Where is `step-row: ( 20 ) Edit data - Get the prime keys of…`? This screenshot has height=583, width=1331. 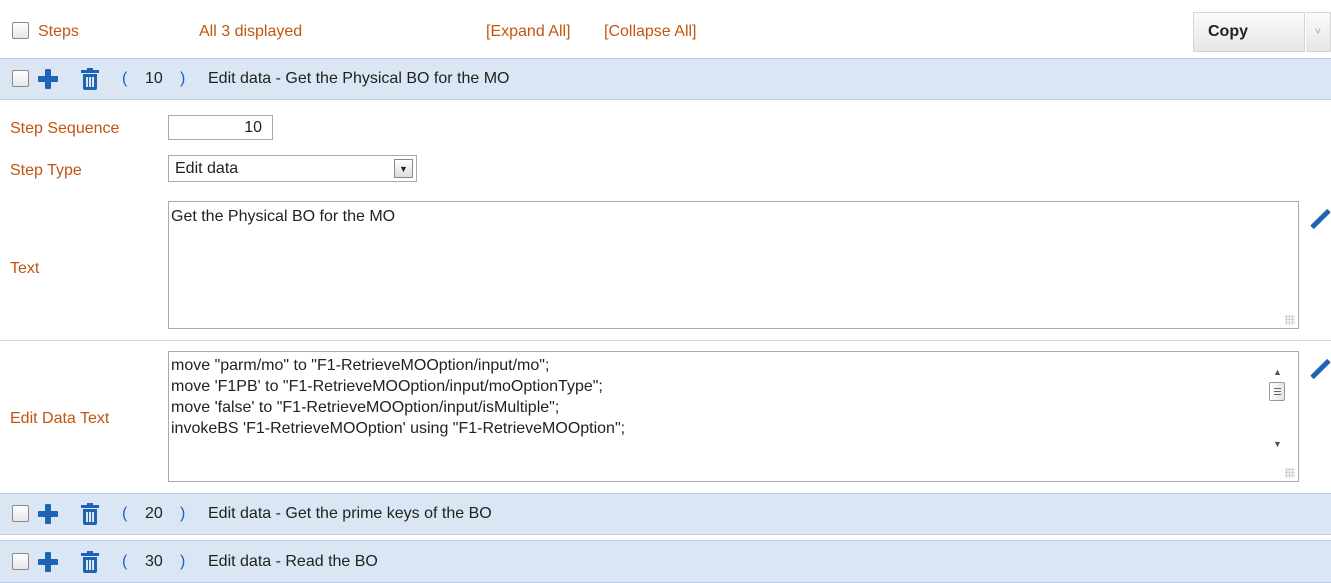
step-row: ( 20 ) Edit data - Get the prime keys of… is located at coordinates (665, 514).